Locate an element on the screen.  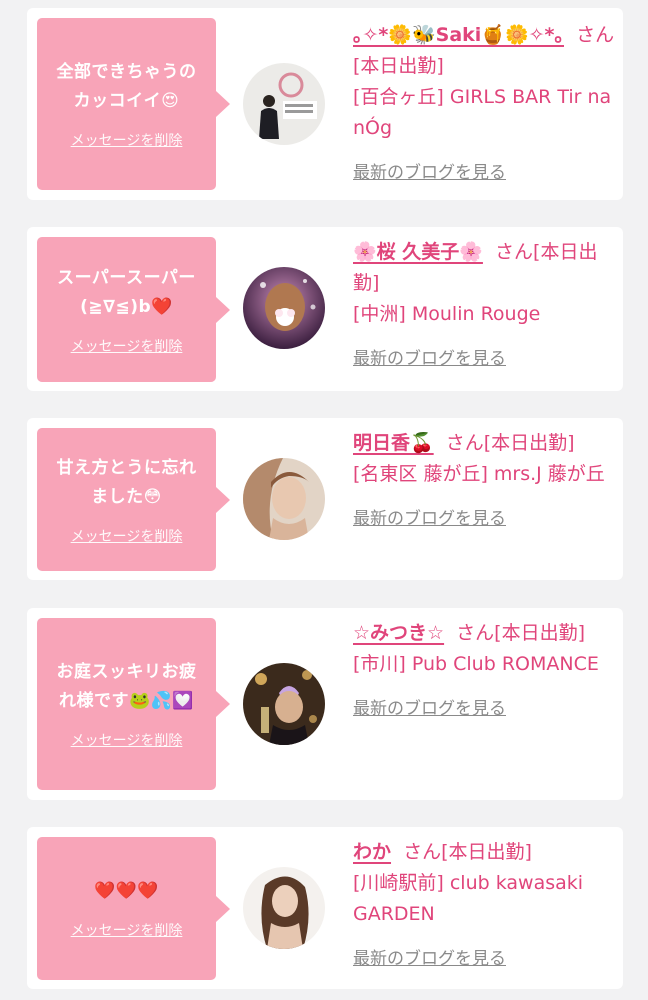
message-text: 甘え方とうに忘れ ました😳 is located at coordinates (126, 482).